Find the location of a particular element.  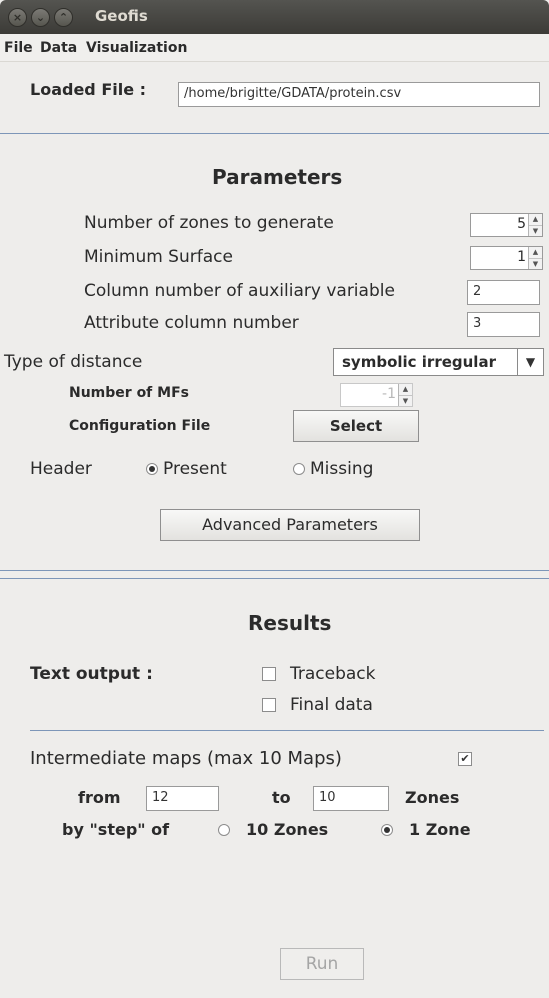

mfs-label: Number of MFs is located at coordinates (129, 393).